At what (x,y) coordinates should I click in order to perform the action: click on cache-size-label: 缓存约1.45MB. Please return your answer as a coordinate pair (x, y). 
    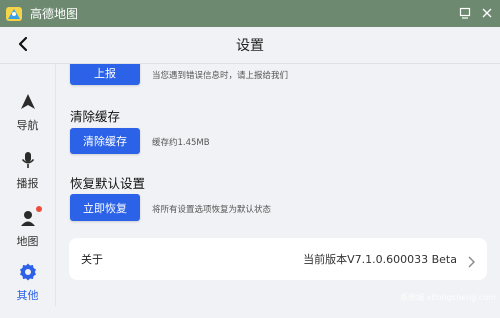
    Looking at the image, I should click on (181, 143).